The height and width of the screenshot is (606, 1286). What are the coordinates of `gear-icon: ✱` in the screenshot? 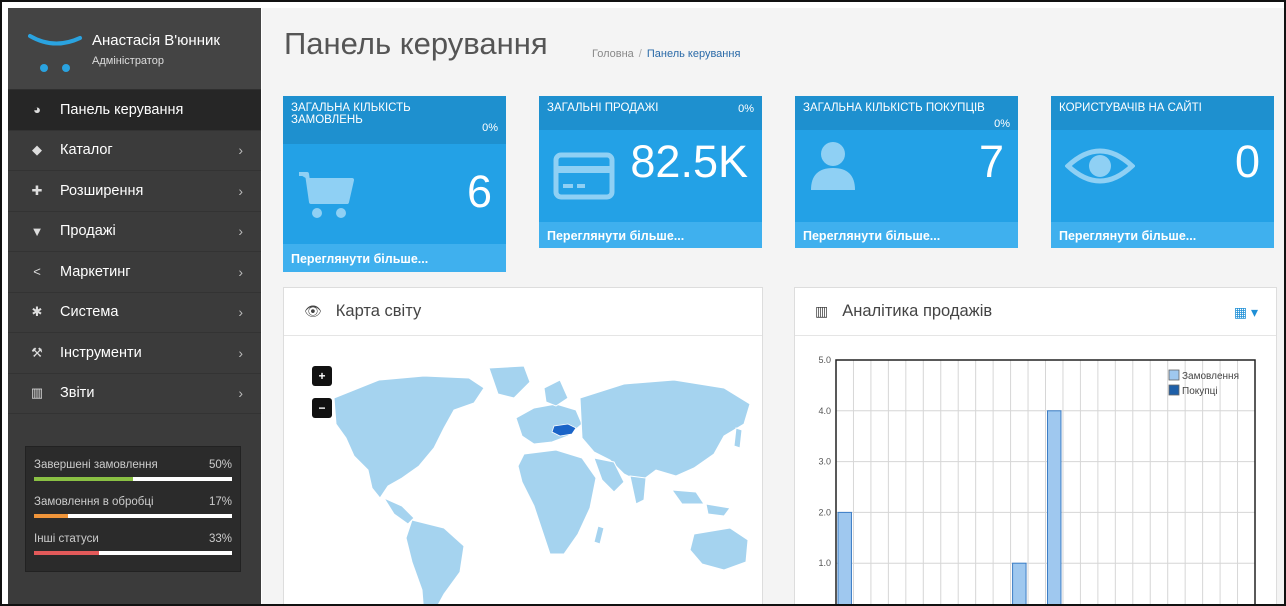 It's located at (37, 312).